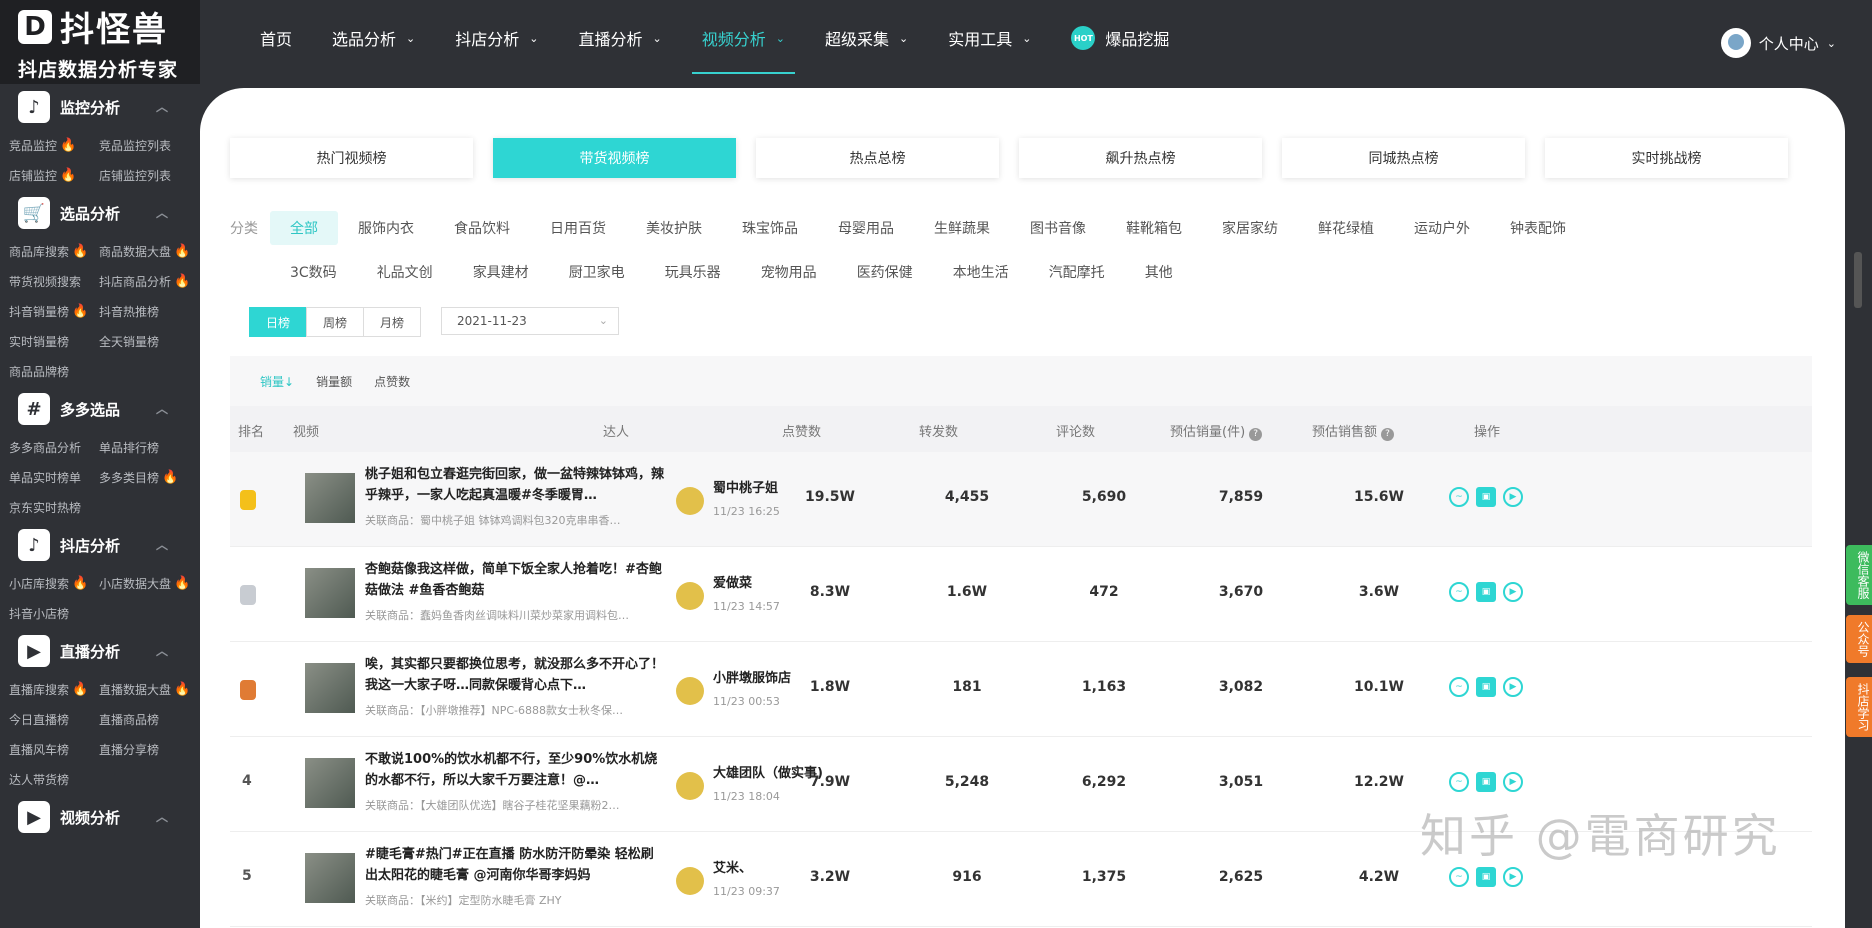  What do you see at coordinates (885, 272) in the screenshot?
I see `category-option: 医药保健` at bounding box center [885, 272].